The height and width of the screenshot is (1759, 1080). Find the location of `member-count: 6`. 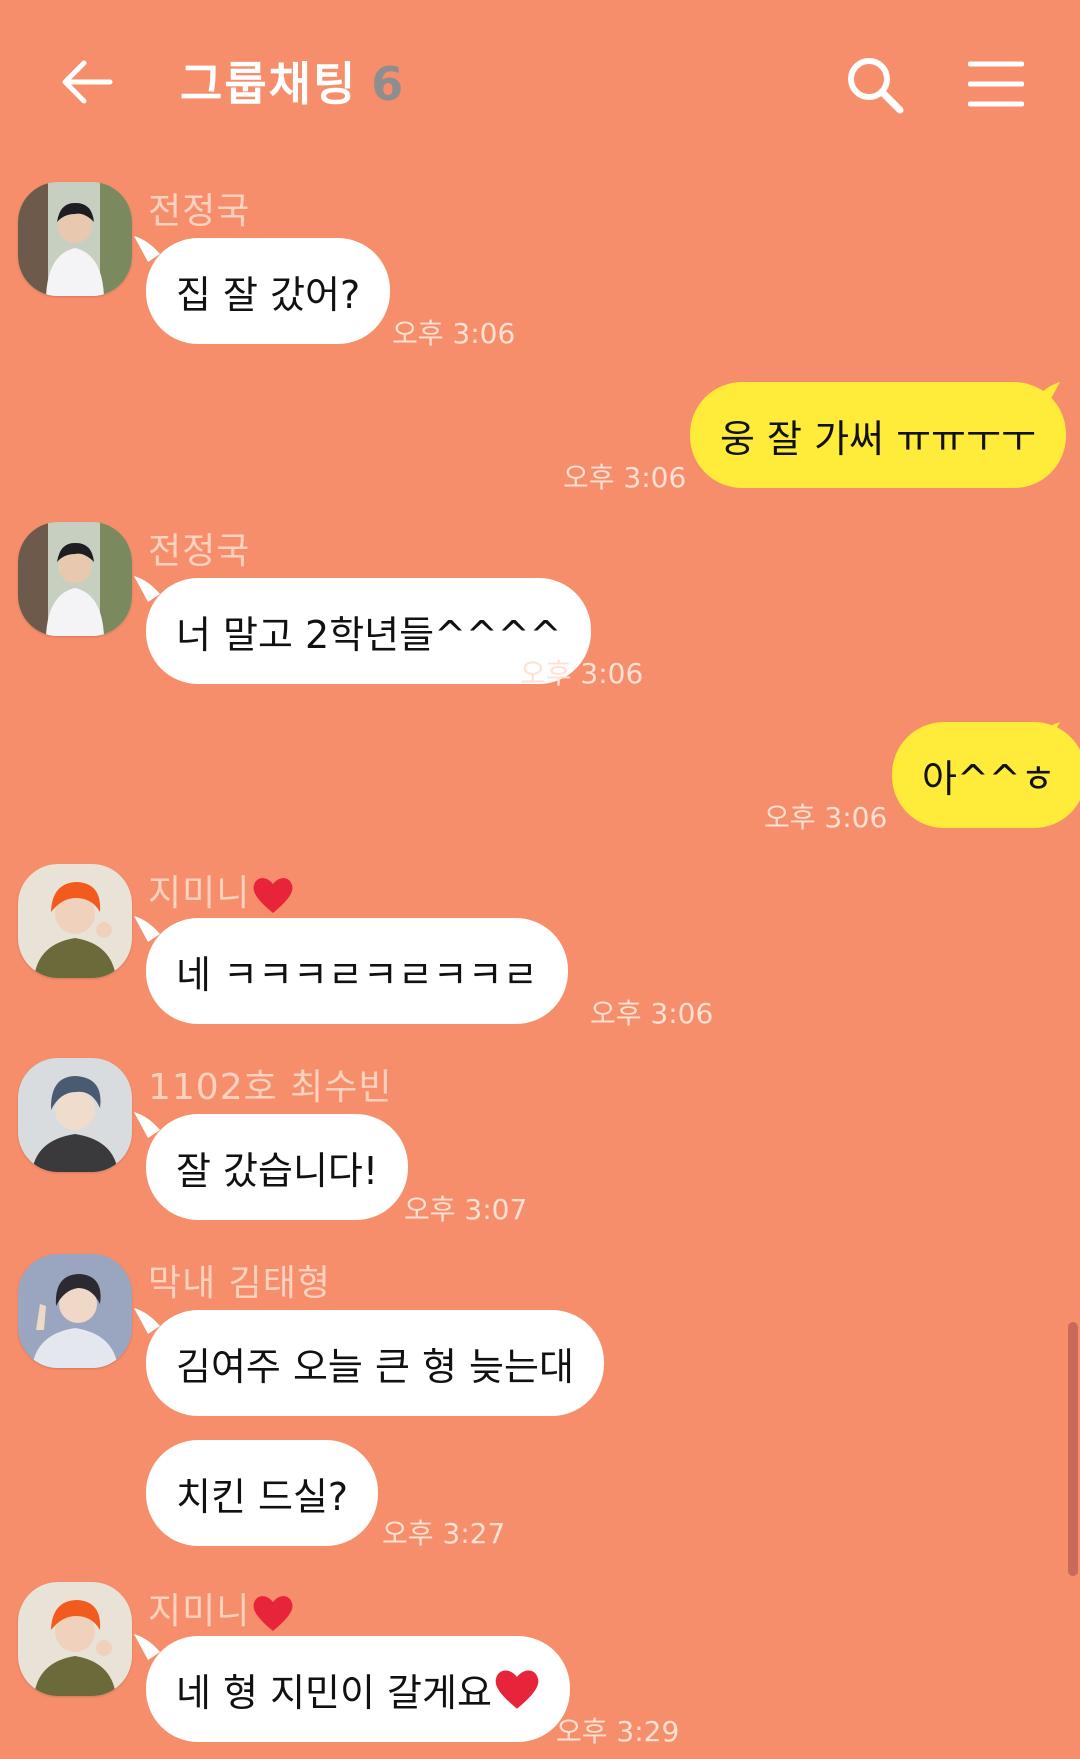

member-count: 6 is located at coordinates (388, 84).